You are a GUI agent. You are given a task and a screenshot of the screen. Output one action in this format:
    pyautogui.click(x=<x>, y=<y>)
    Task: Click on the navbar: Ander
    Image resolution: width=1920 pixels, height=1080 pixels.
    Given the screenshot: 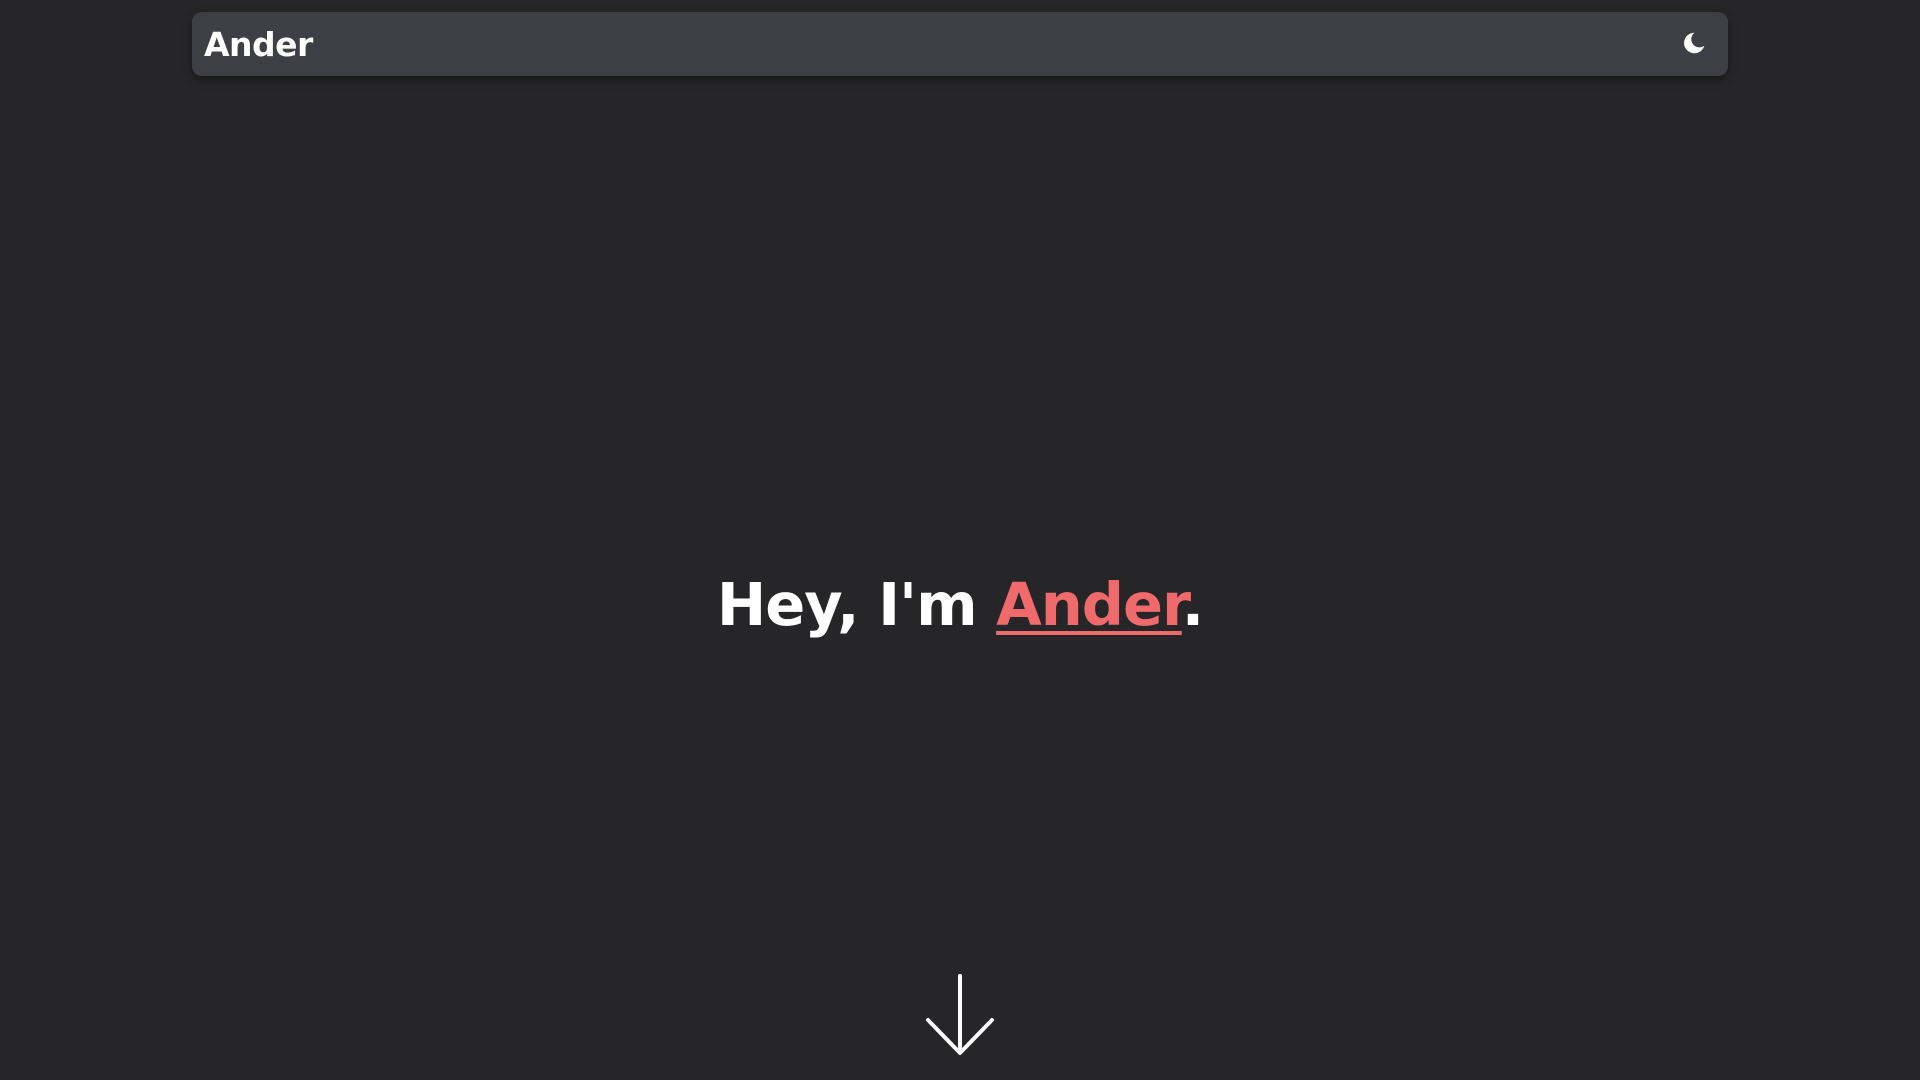 What is the action you would take?
    pyautogui.click(x=960, y=44)
    